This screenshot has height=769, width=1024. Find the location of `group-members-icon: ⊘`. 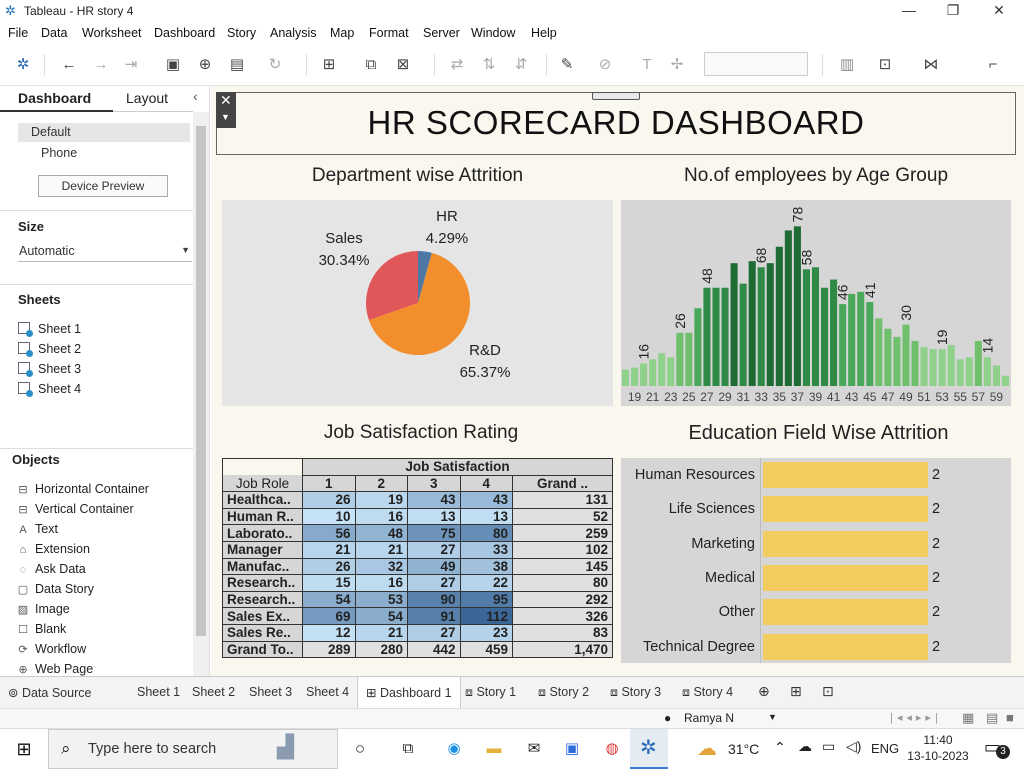

group-members-icon: ⊘ is located at coordinates (605, 65).